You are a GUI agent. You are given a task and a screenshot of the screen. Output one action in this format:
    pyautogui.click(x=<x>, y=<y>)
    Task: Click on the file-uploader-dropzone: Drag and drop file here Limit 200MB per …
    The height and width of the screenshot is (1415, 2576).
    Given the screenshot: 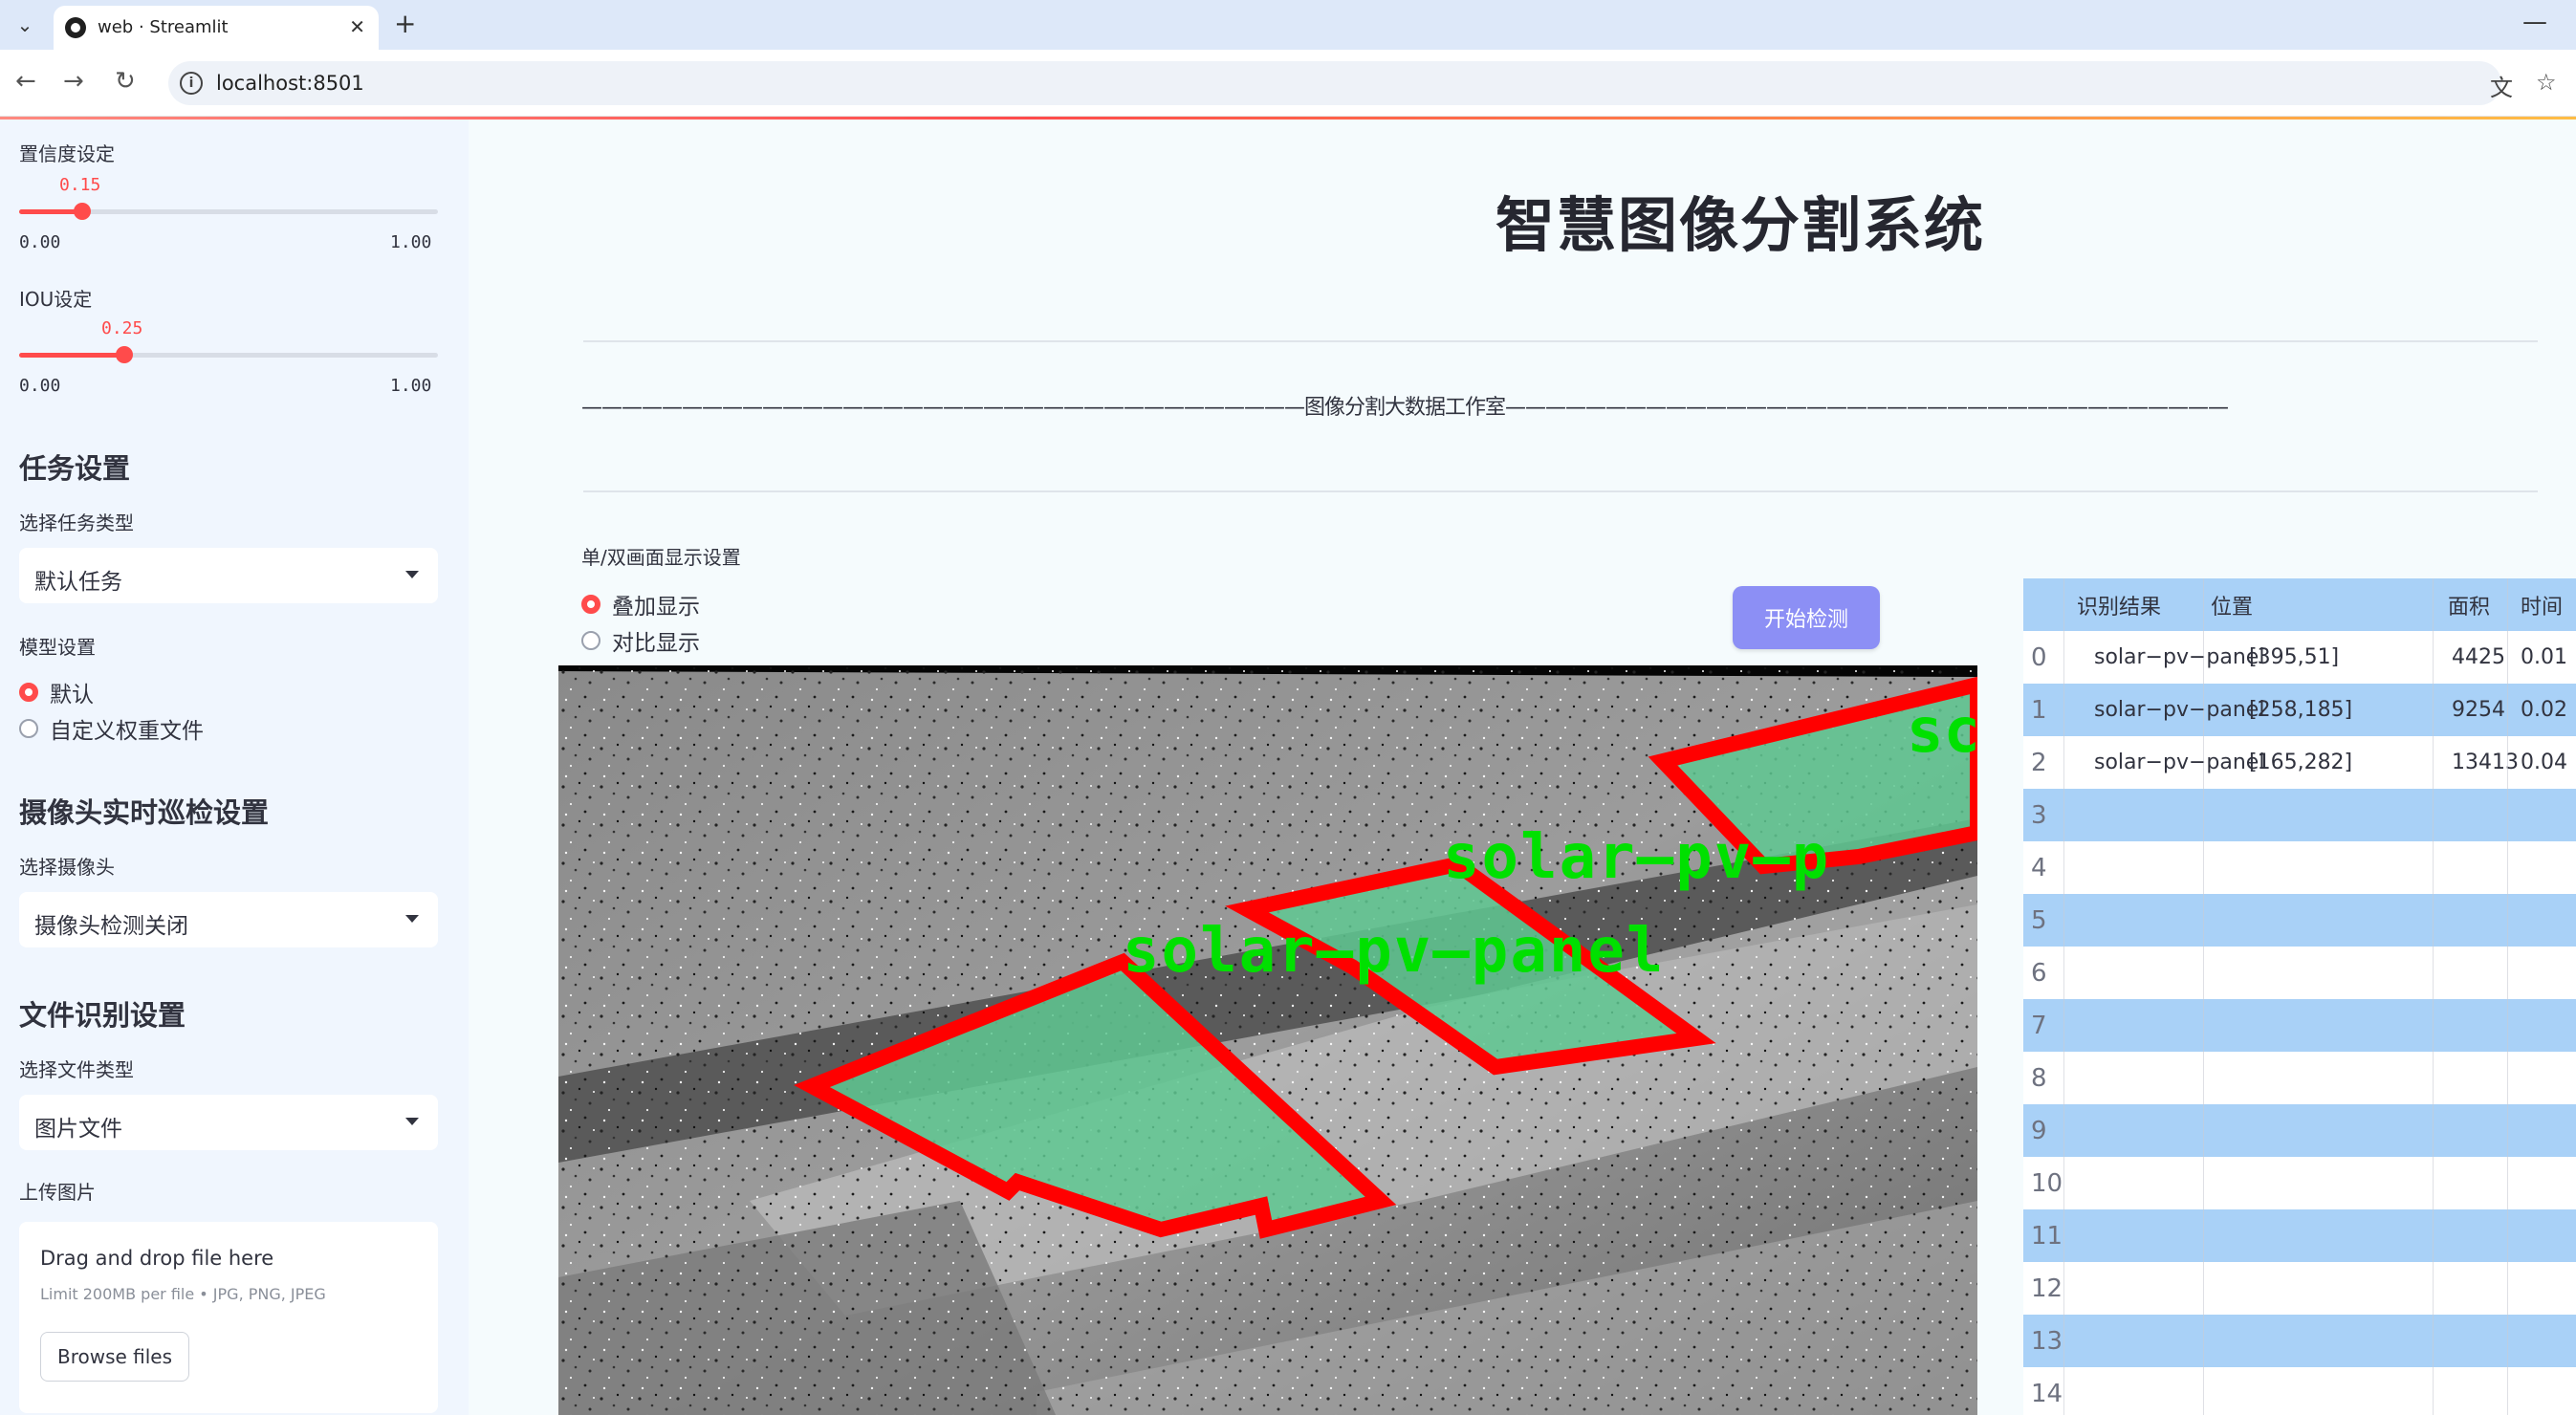 What is the action you would take?
    pyautogui.click(x=228, y=1317)
    